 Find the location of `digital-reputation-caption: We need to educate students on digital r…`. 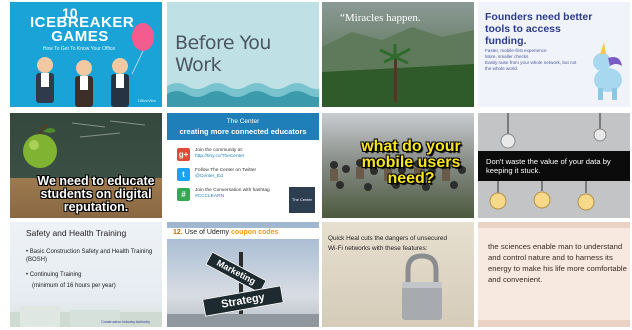

digital-reputation-caption: We need to educate students on digital r… is located at coordinates (96, 194).